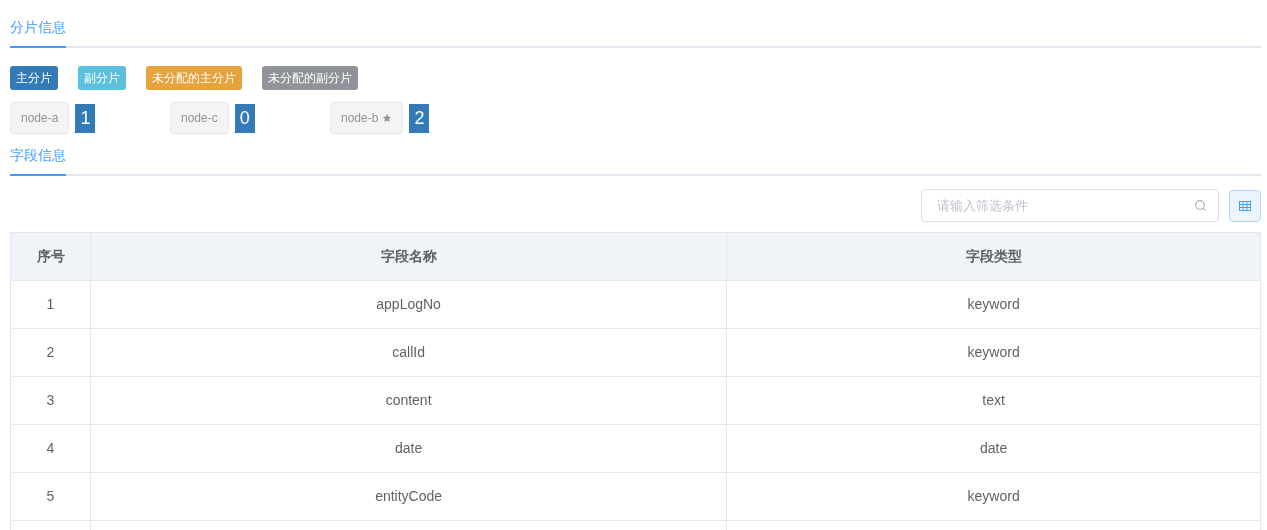  I want to click on table-cell: content, so click(408, 400).